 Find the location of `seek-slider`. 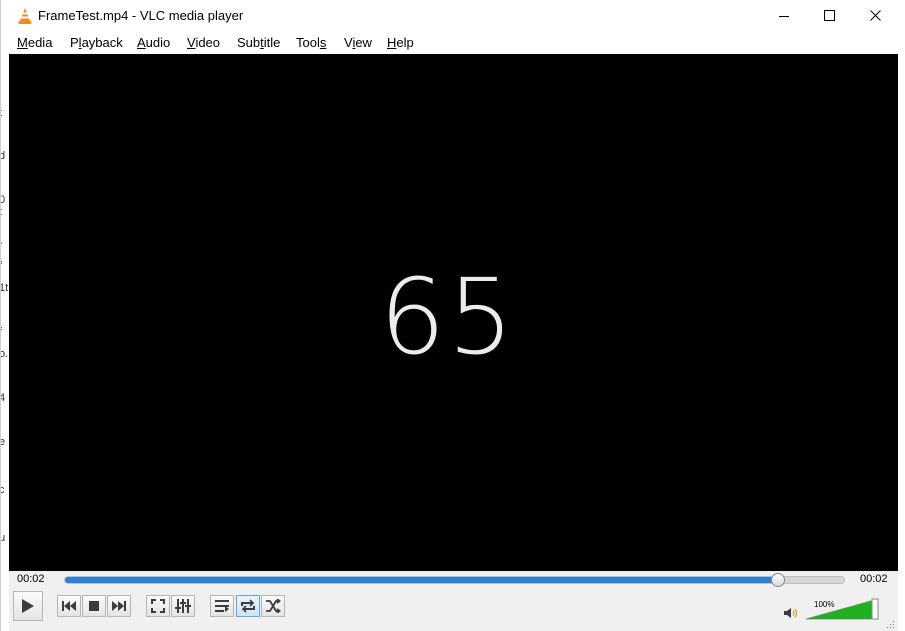

seek-slider is located at coordinates (454, 580).